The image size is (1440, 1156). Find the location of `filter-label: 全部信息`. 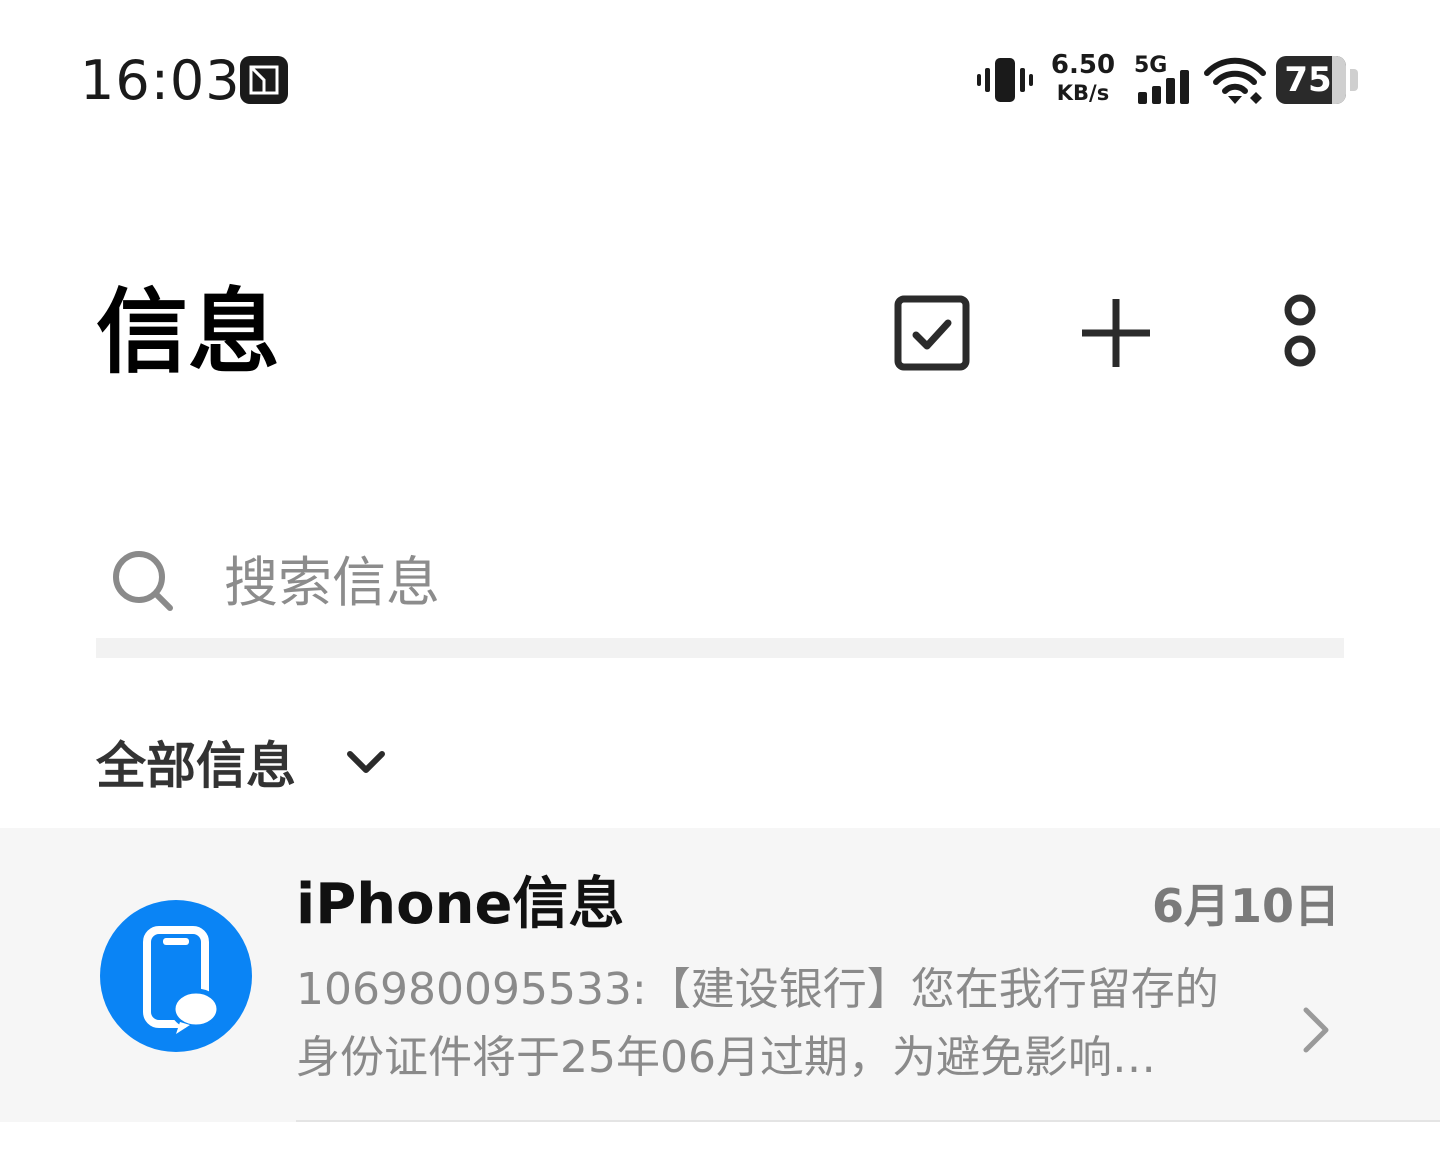

filter-label: 全部信息 is located at coordinates (196, 766).